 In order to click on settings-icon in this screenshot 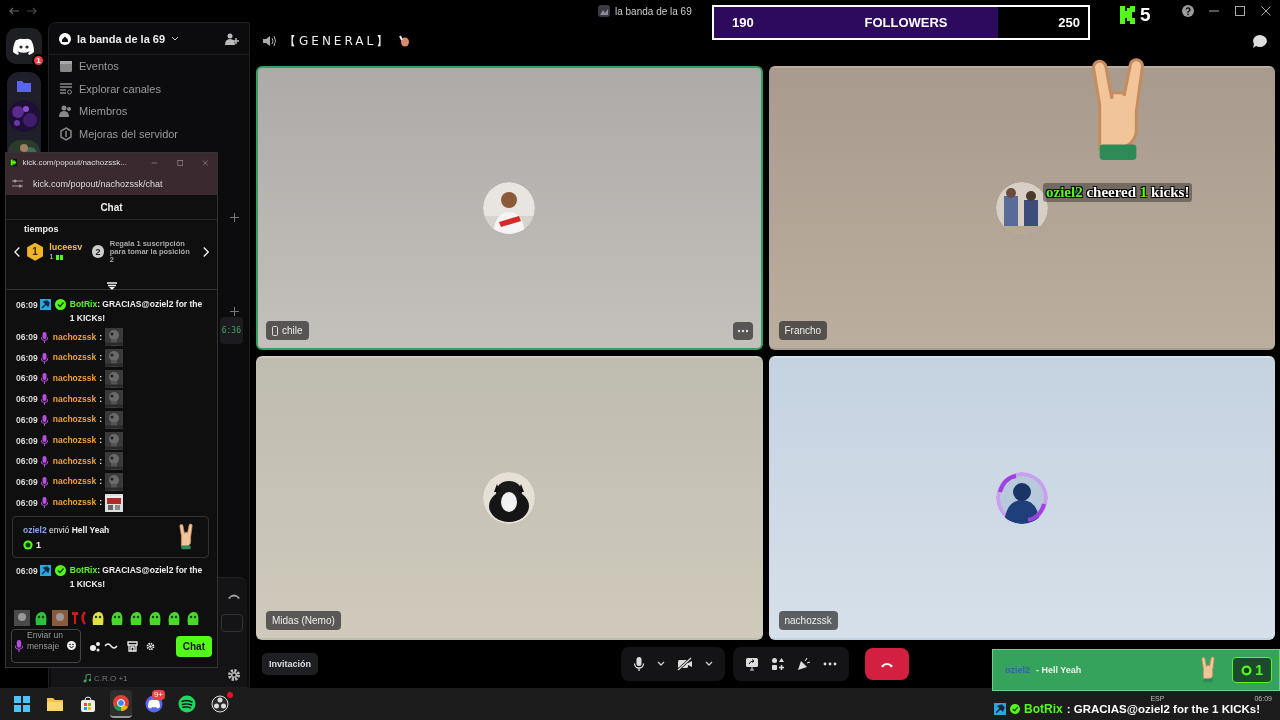, I will do `click(234, 675)`.